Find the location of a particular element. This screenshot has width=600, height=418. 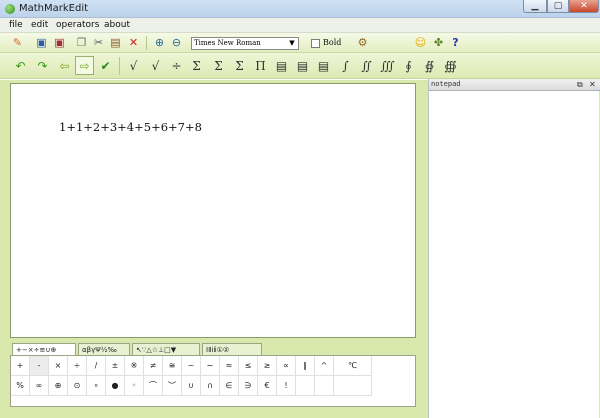

symbol-cell: ^ is located at coordinates (324, 366).